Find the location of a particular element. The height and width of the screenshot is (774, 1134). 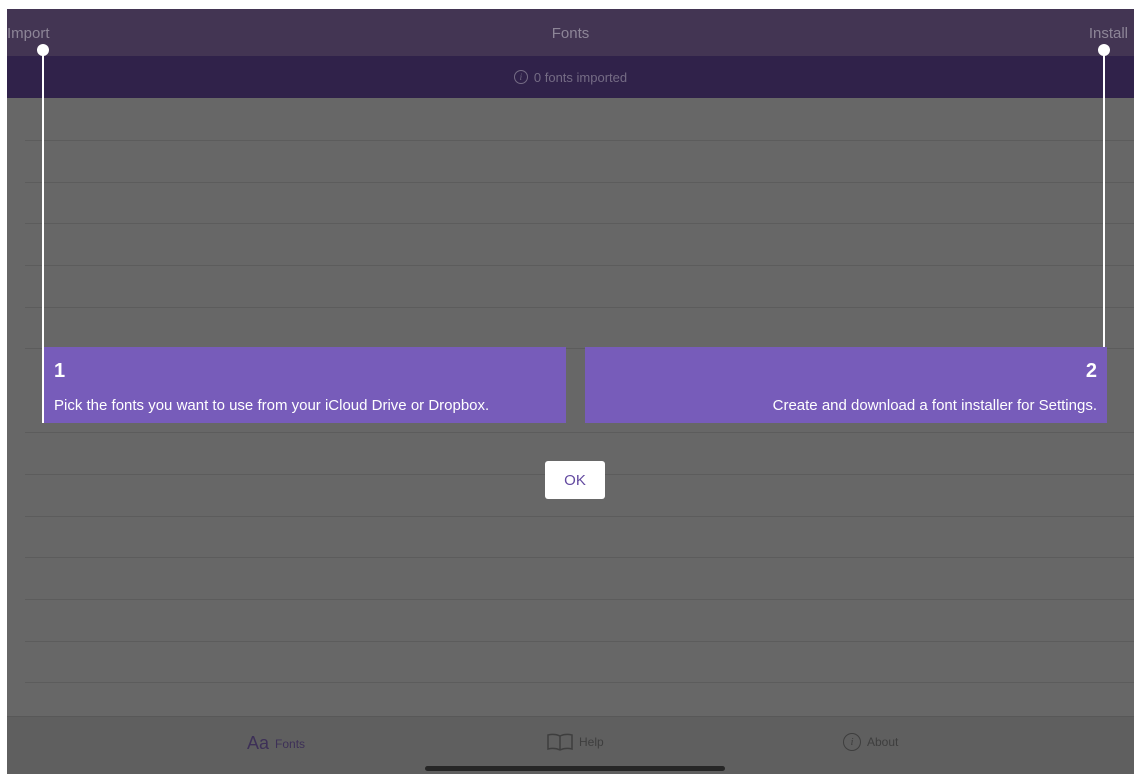

fonts-tab-icon: Aa is located at coordinates (258, 743).